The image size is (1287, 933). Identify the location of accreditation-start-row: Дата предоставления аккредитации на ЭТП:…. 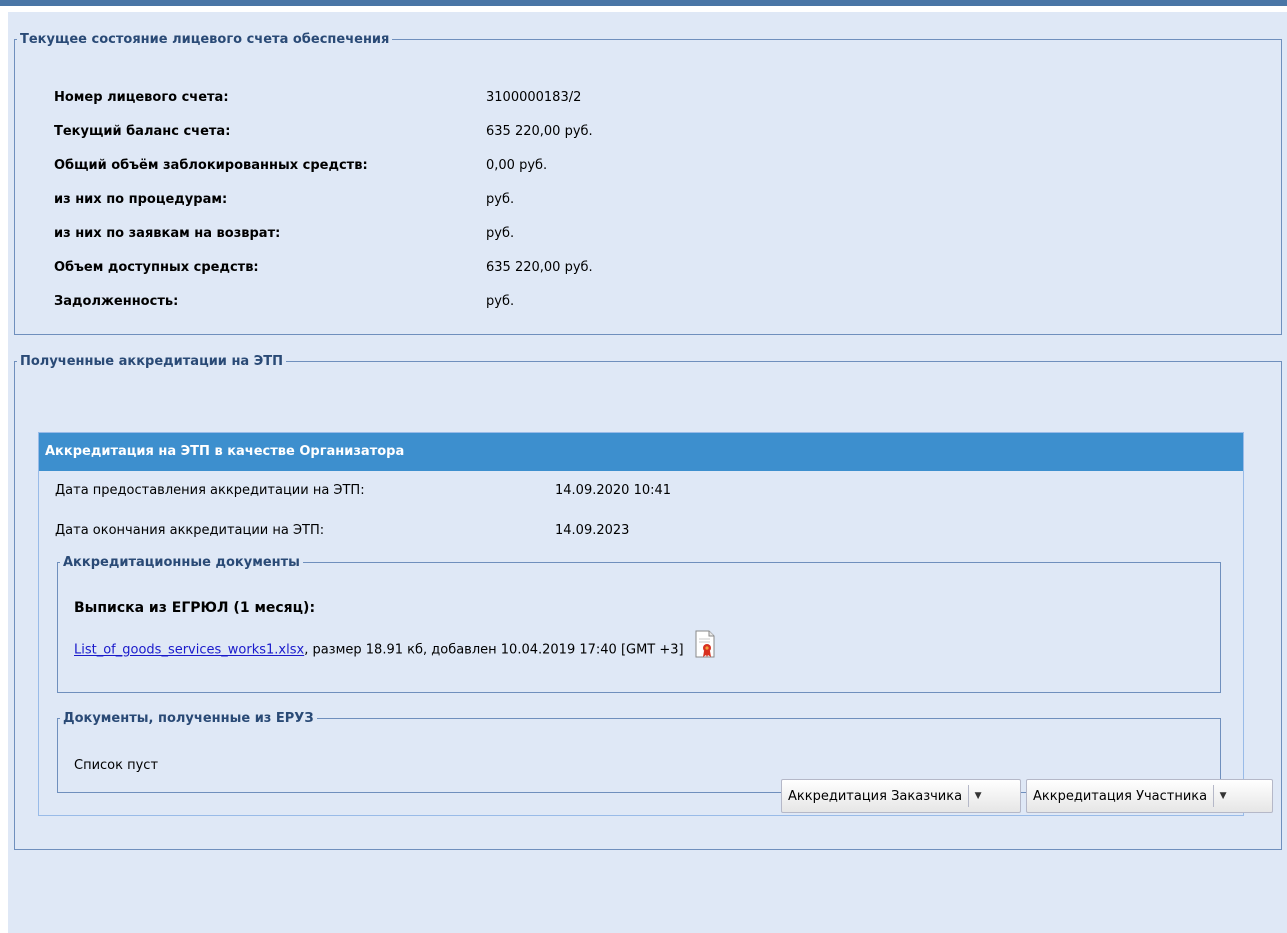
(363, 491).